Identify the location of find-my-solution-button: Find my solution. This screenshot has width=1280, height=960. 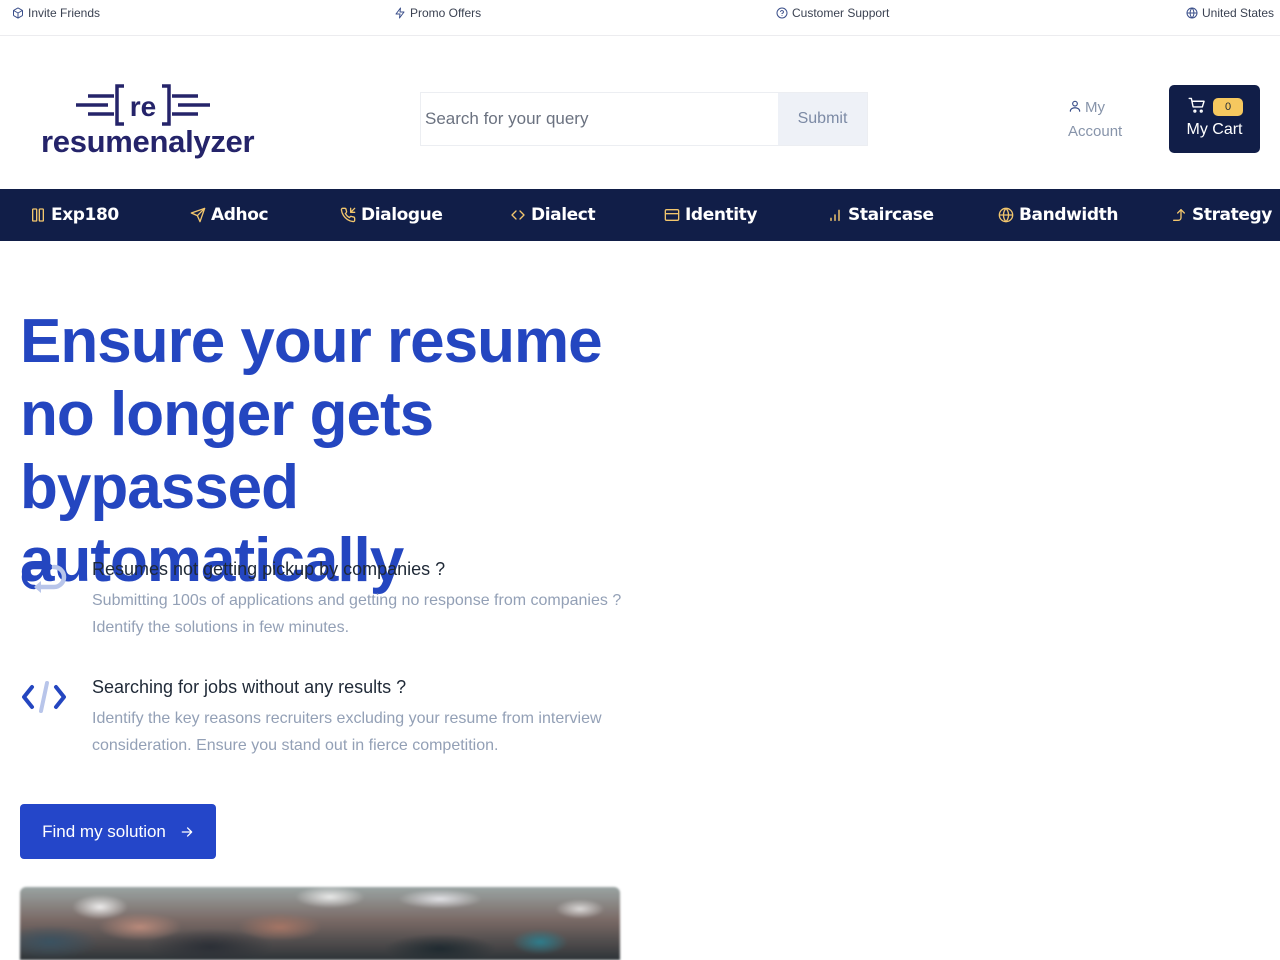
(118, 831).